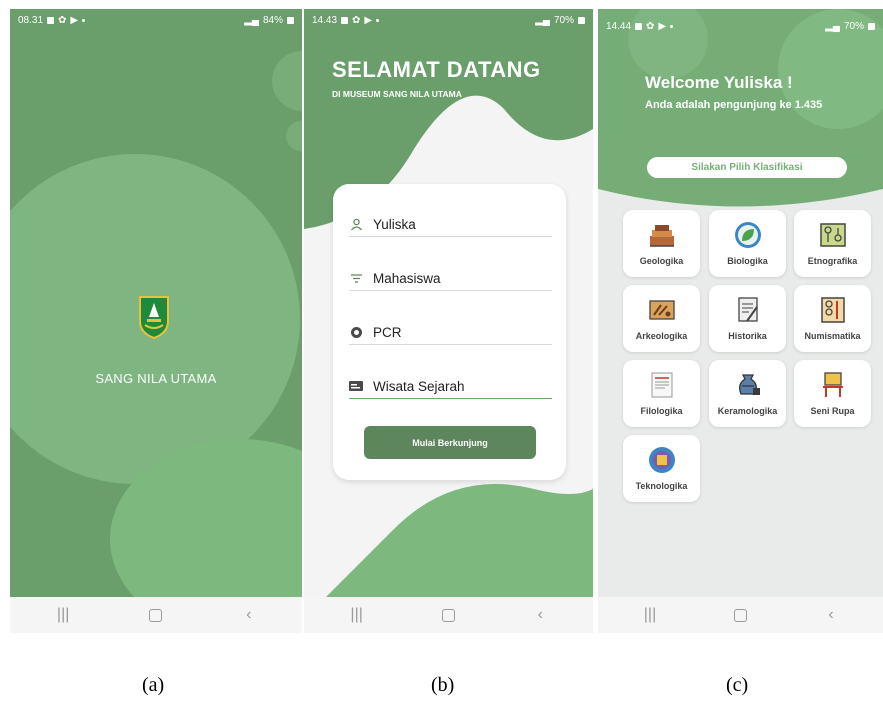 Image resolution: width=883 pixels, height=702 pixels. What do you see at coordinates (661, 336) in the screenshot?
I see `category-label: Arkeologika` at bounding box center [661, 336].